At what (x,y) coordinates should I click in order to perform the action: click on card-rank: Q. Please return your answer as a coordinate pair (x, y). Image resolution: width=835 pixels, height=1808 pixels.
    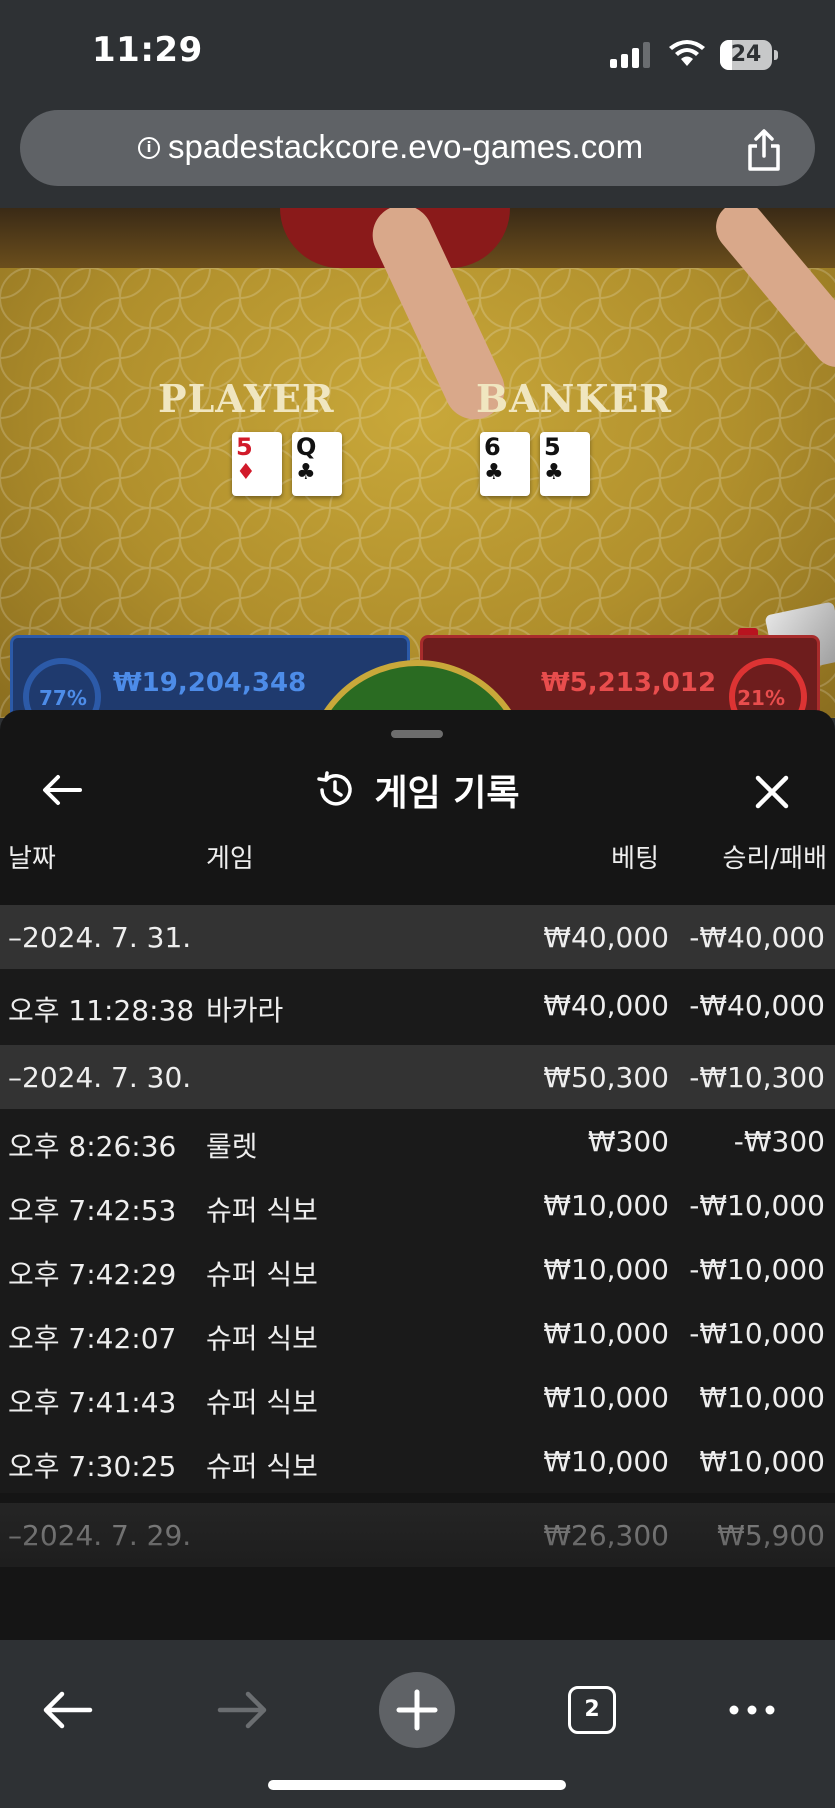
    Looking at the image, I should click on (306, 447).